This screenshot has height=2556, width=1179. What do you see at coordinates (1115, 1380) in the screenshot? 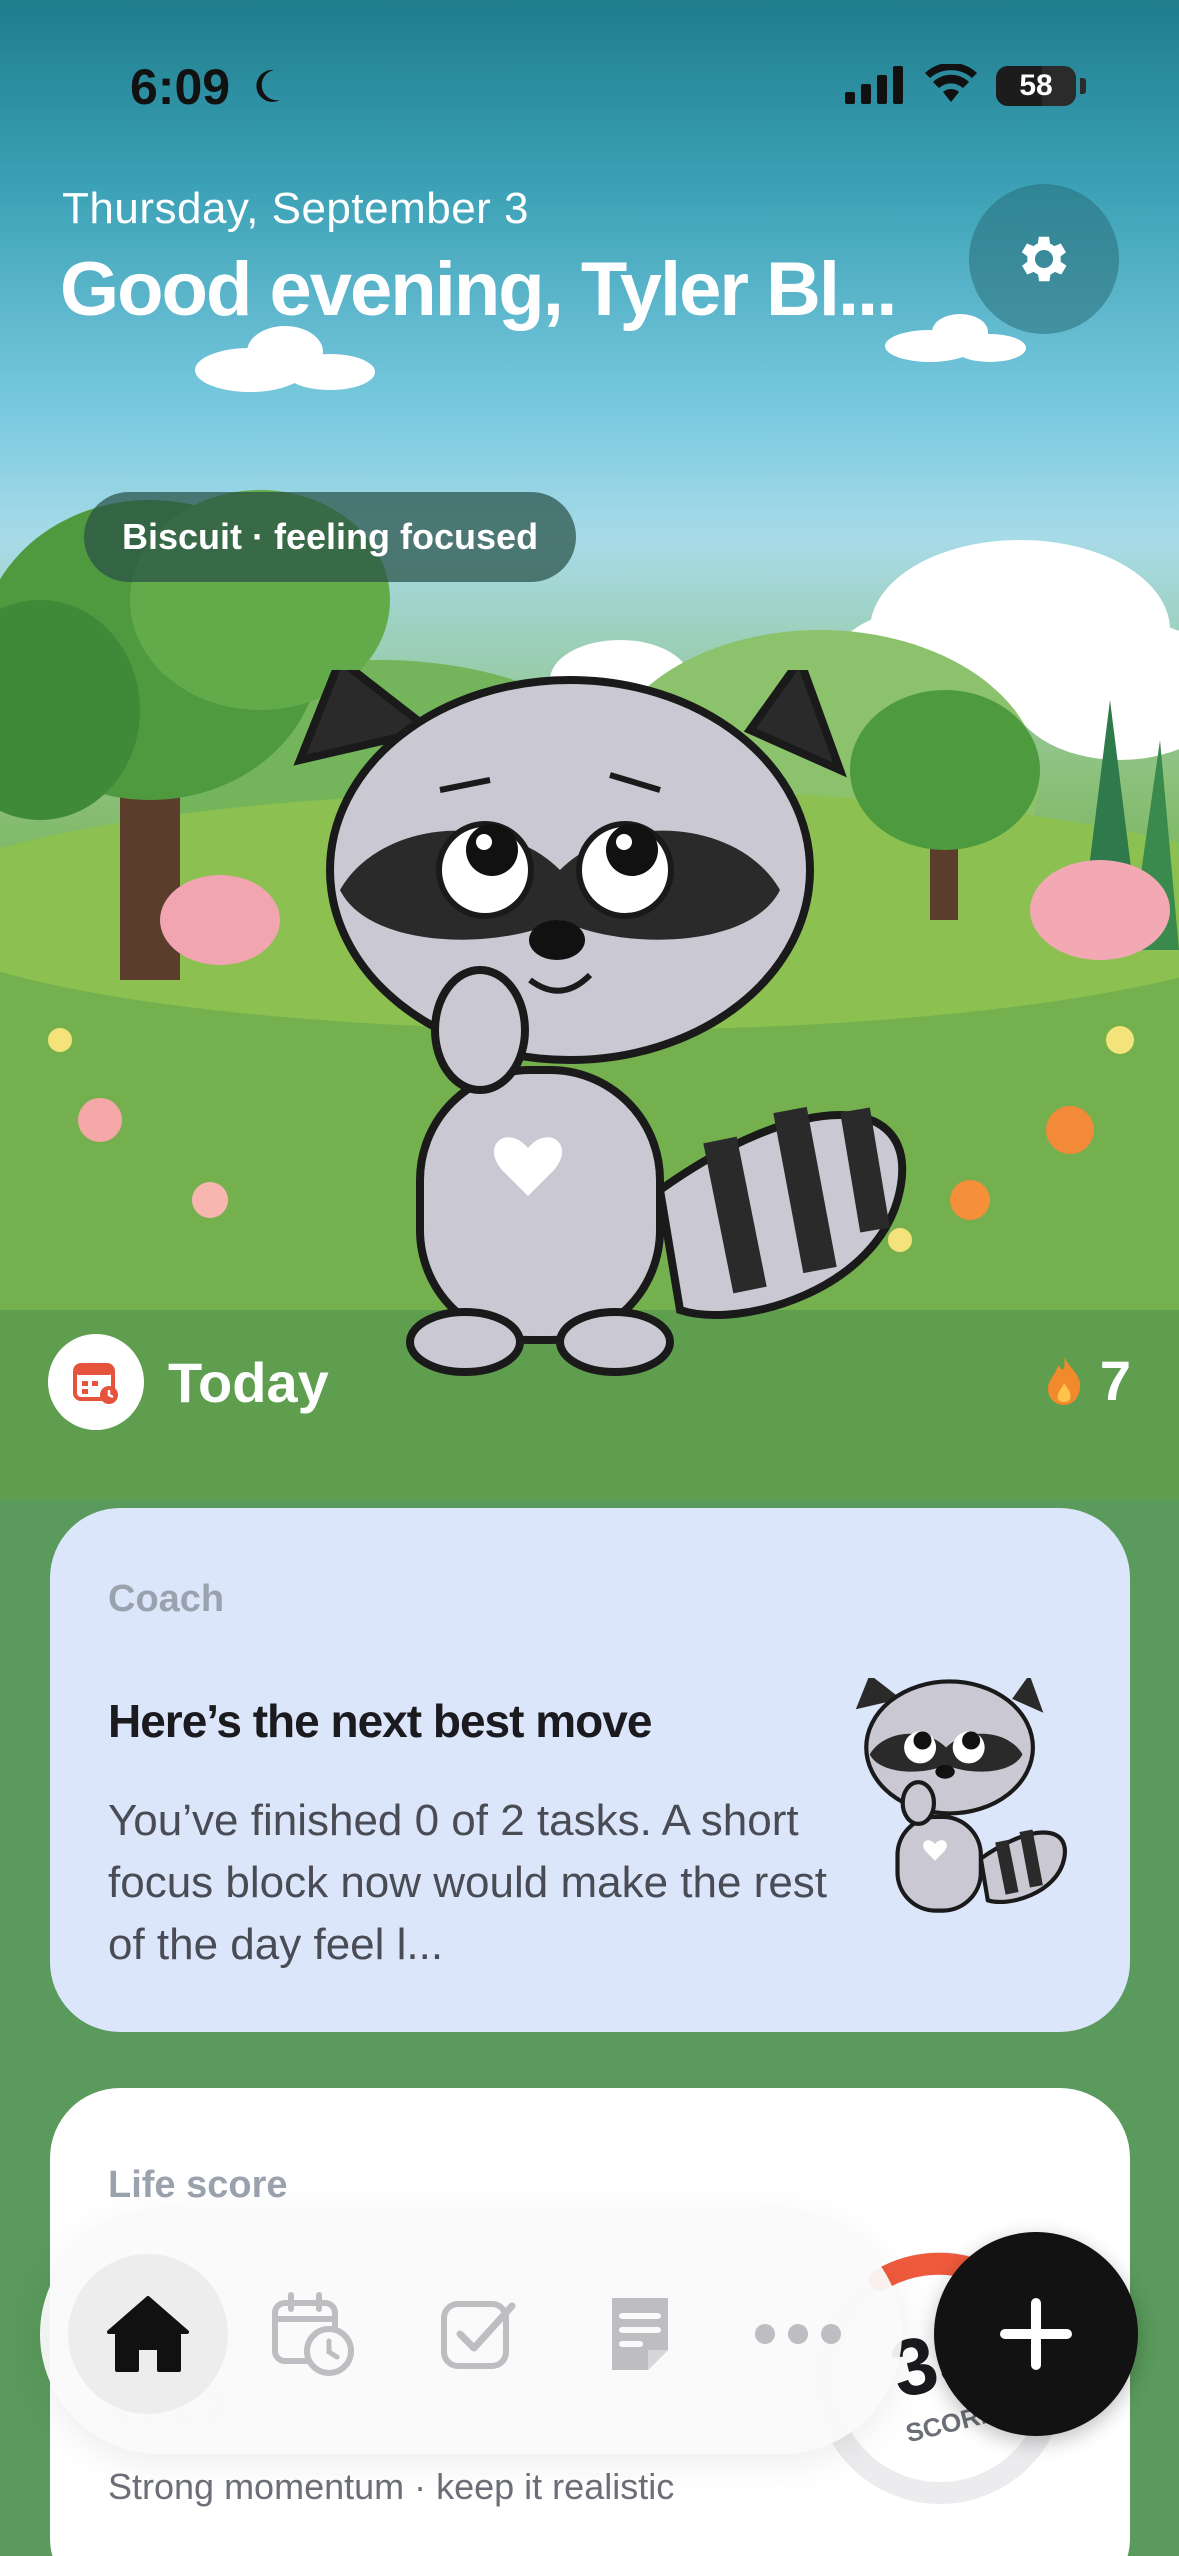
I see `streak-count: 7` at bounding box center [1115, 1380].